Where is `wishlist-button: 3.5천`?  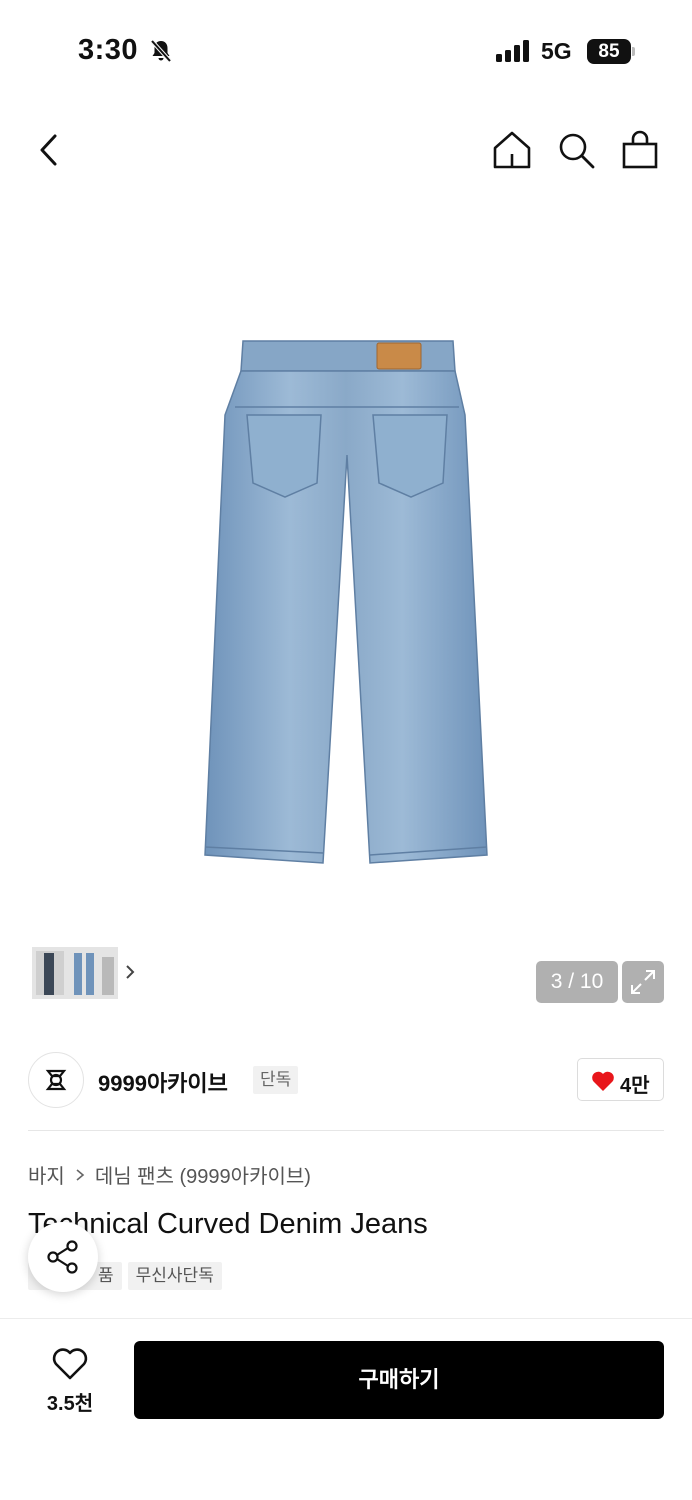
wishlist-button: 3.5천 is located at coordinates (70, 1382).